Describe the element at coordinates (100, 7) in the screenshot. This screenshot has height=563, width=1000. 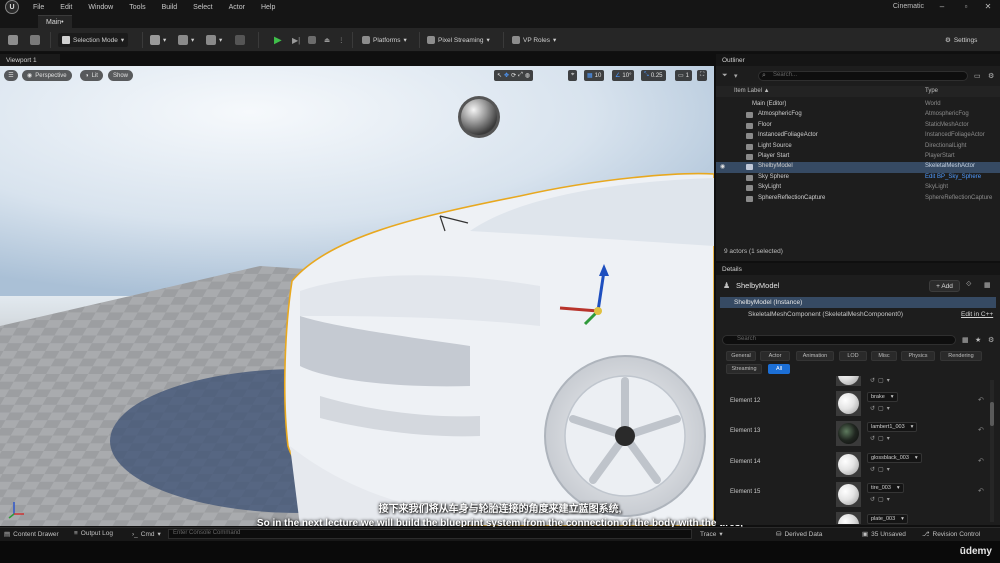
I see `menu-window: Window` at that location.